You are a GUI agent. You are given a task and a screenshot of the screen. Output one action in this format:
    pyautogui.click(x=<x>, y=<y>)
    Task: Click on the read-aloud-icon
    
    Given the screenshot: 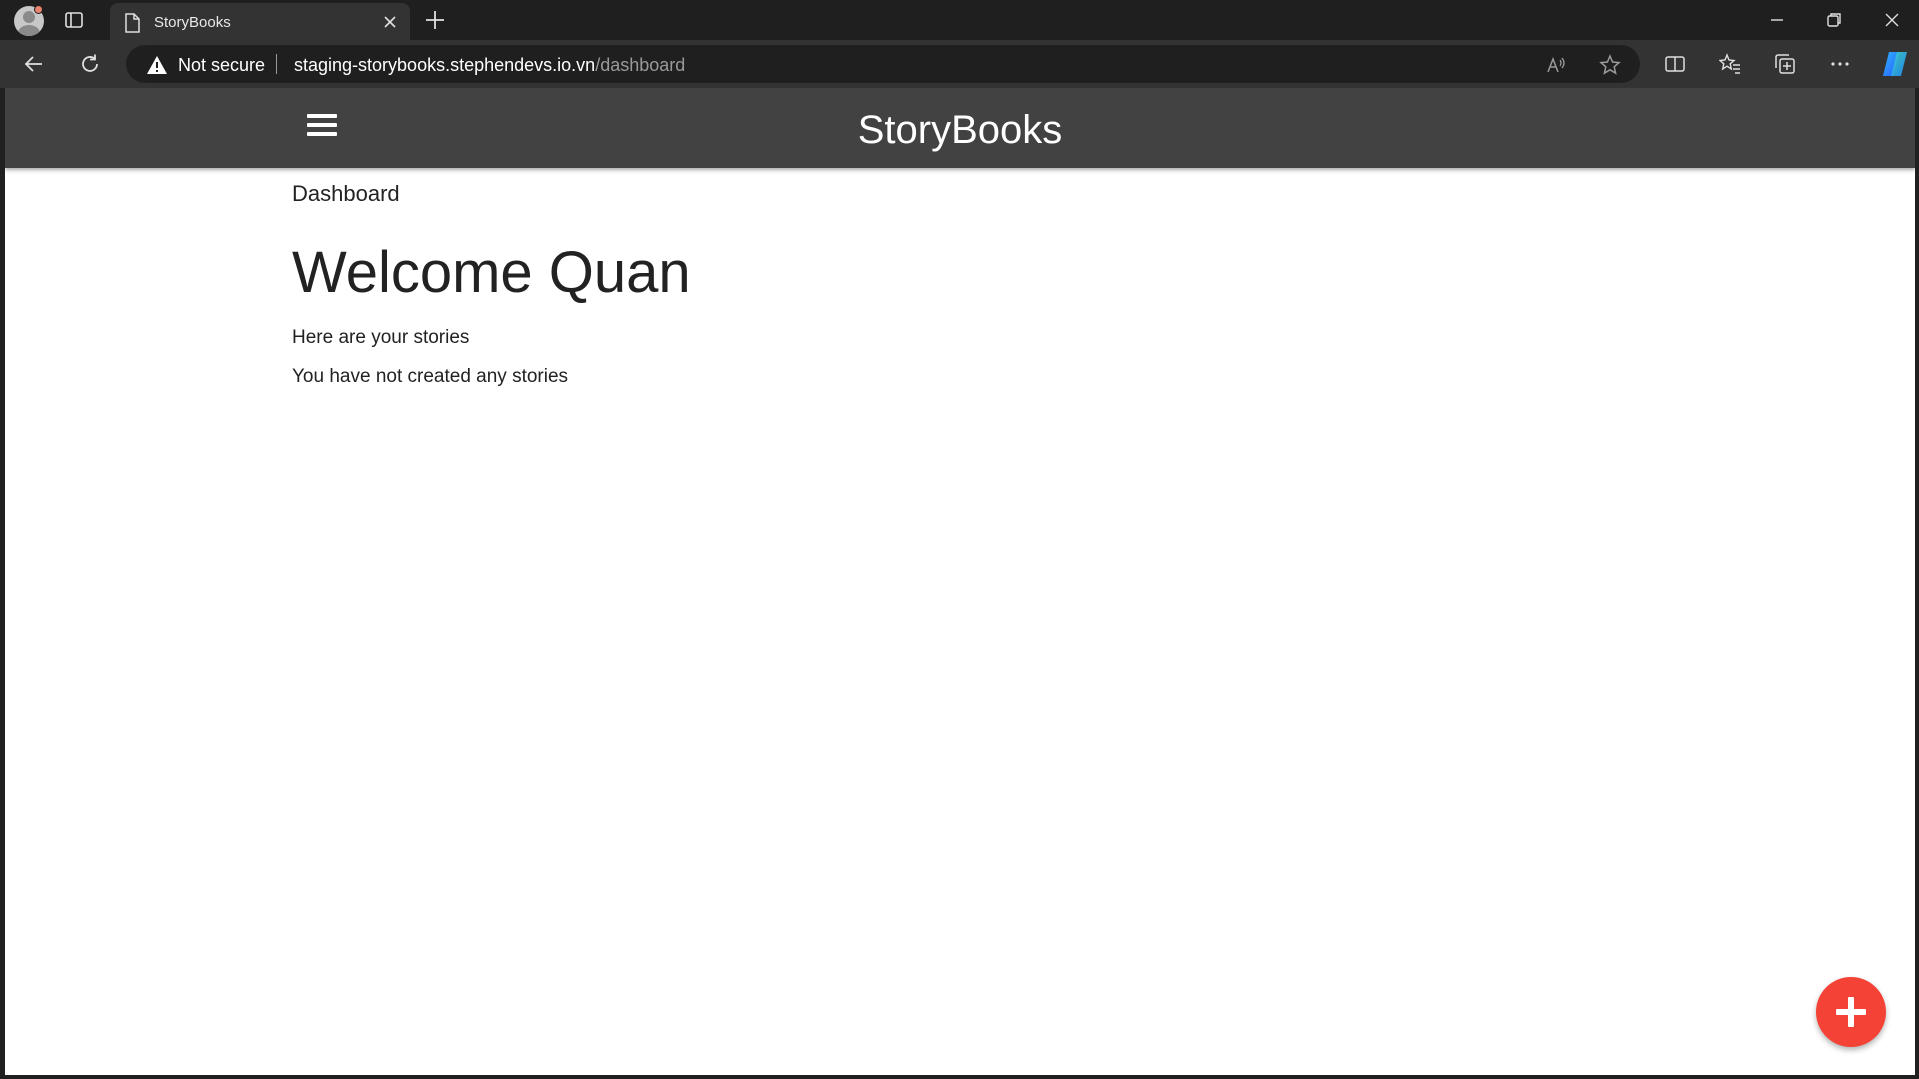 What is the action you would take?
    pyautogui.click(x=1557, y=65)
    